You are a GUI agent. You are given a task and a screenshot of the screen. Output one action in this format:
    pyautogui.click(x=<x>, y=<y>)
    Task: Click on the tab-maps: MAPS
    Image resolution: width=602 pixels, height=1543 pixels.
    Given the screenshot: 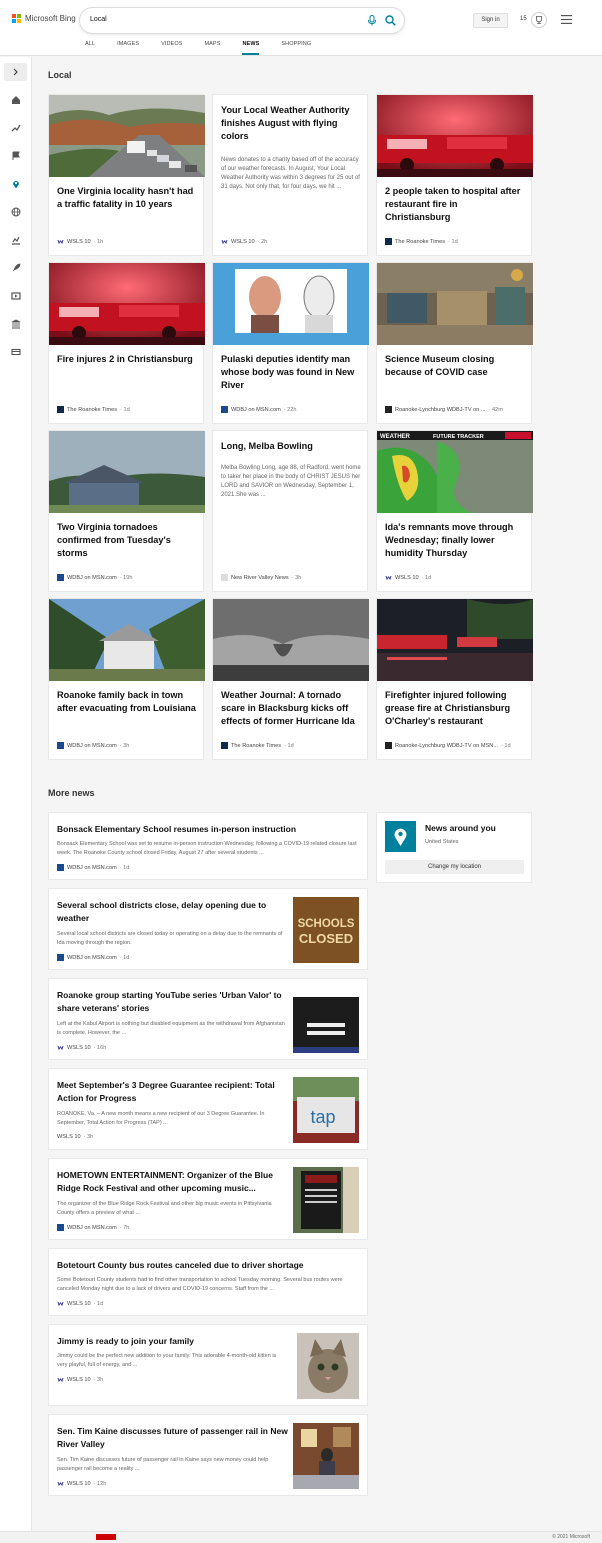 What is the action you would take?
    pyautogui.click(x=212, y=48)
    